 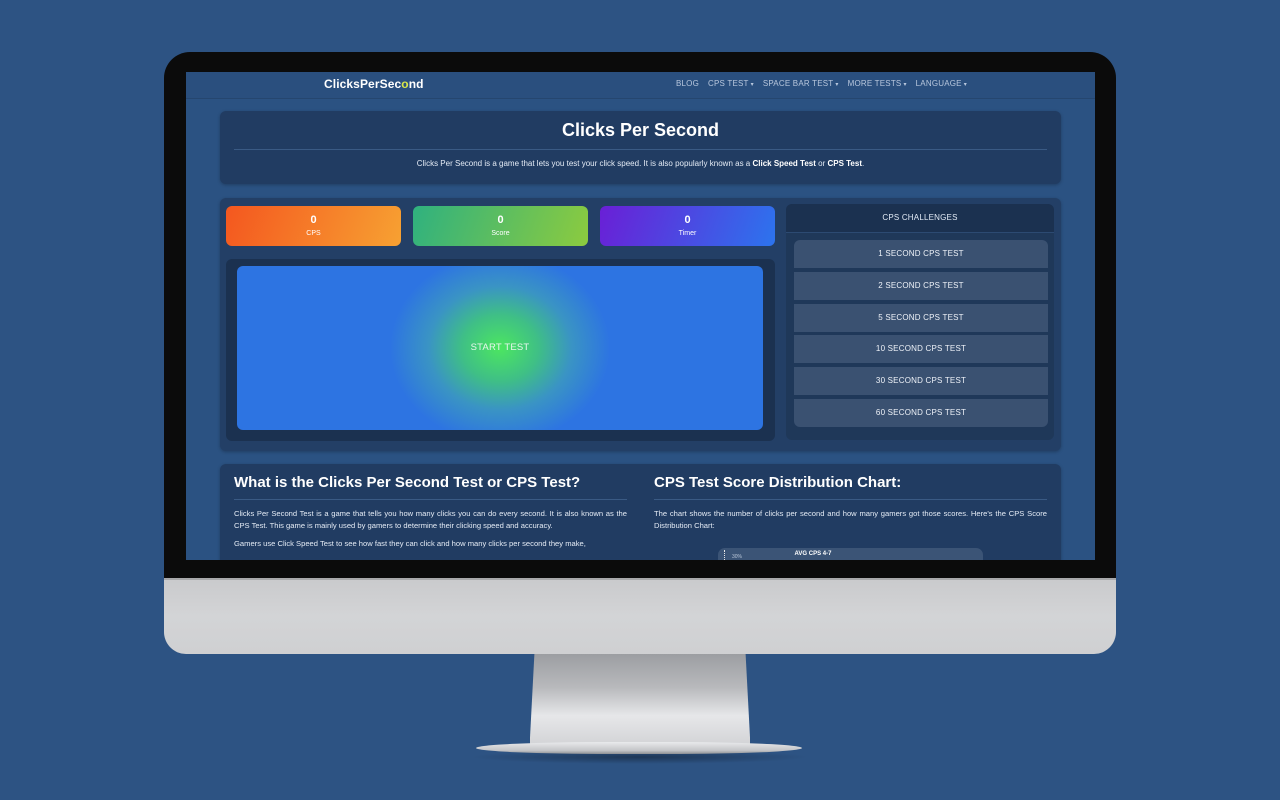 What do you see at coordinates (313, 233) in the screenshot?
I see `cps-label: CPS` at bounding box center [313, 233].